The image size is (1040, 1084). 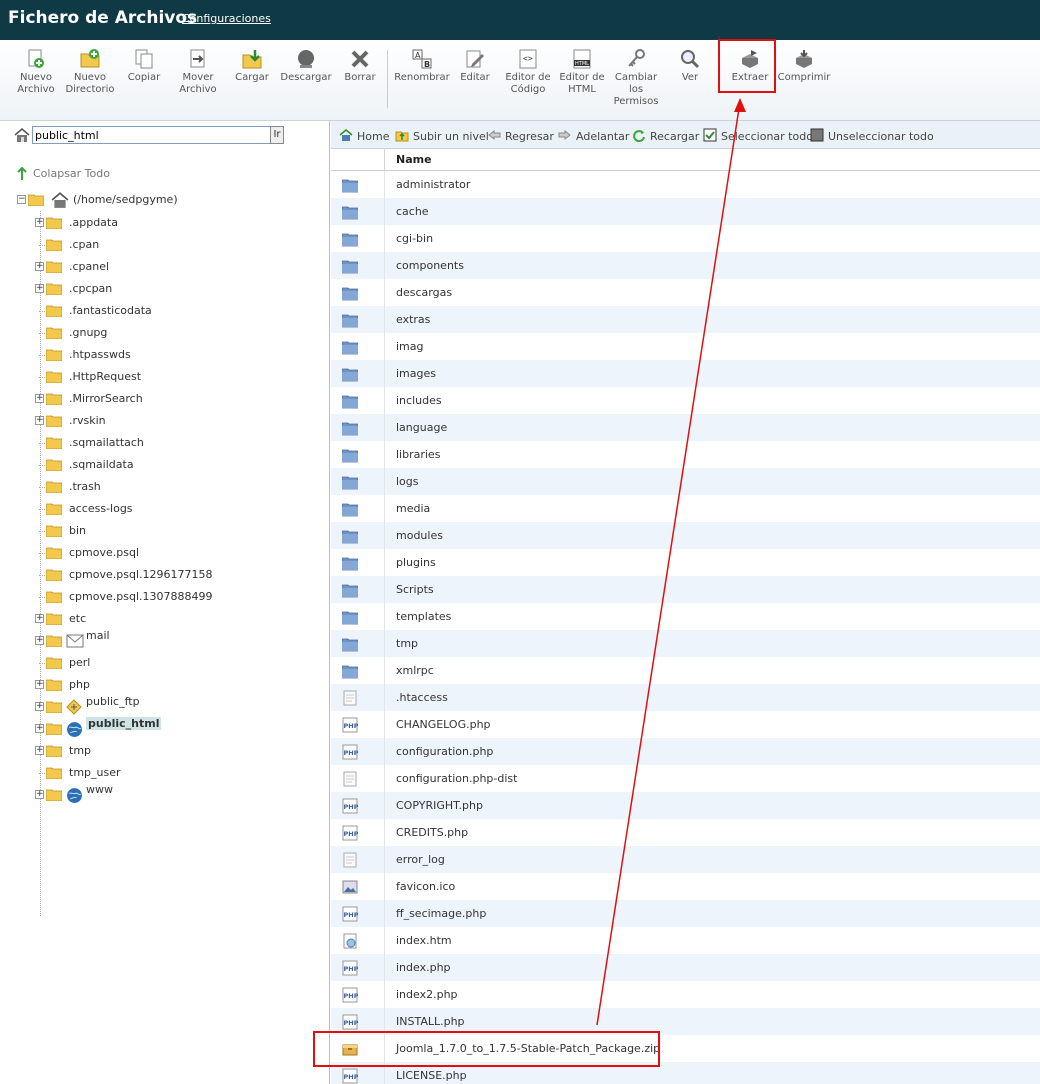 I want to click on table-row: extras, so click(x=685, y=319).